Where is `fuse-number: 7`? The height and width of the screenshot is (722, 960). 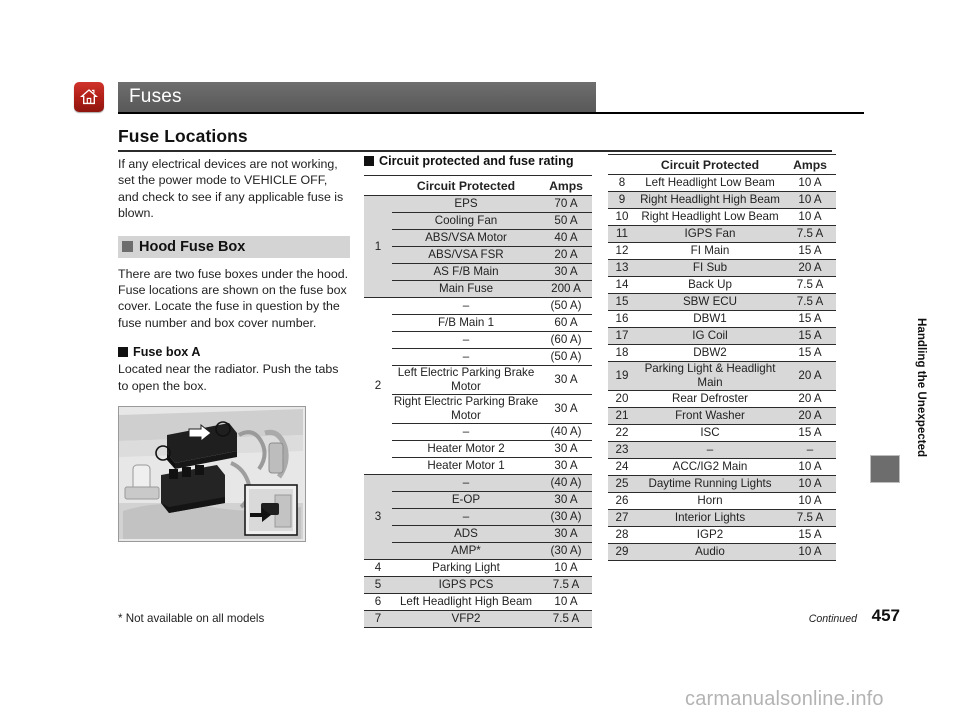 fuse-number: 7 is located at coordinates (378, 619).